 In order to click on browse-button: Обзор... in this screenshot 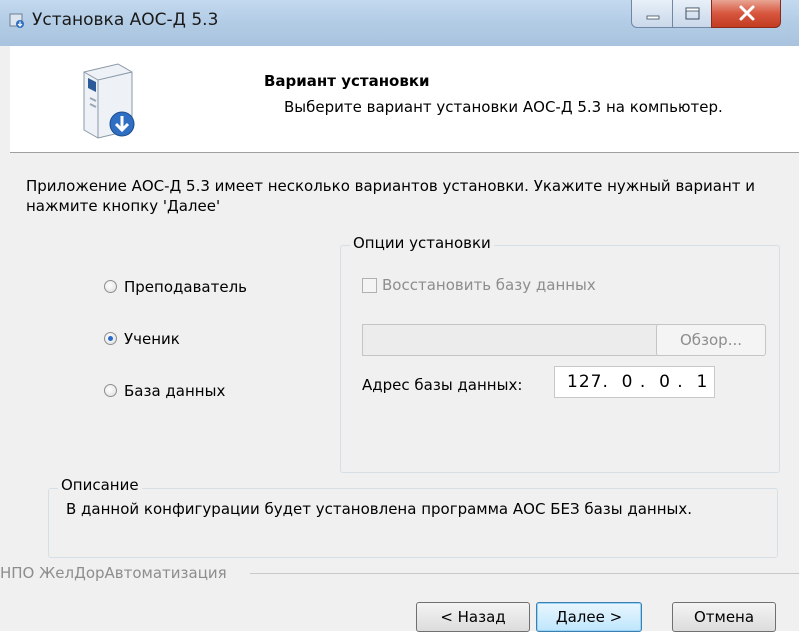, I will do `click(711, 340)`.